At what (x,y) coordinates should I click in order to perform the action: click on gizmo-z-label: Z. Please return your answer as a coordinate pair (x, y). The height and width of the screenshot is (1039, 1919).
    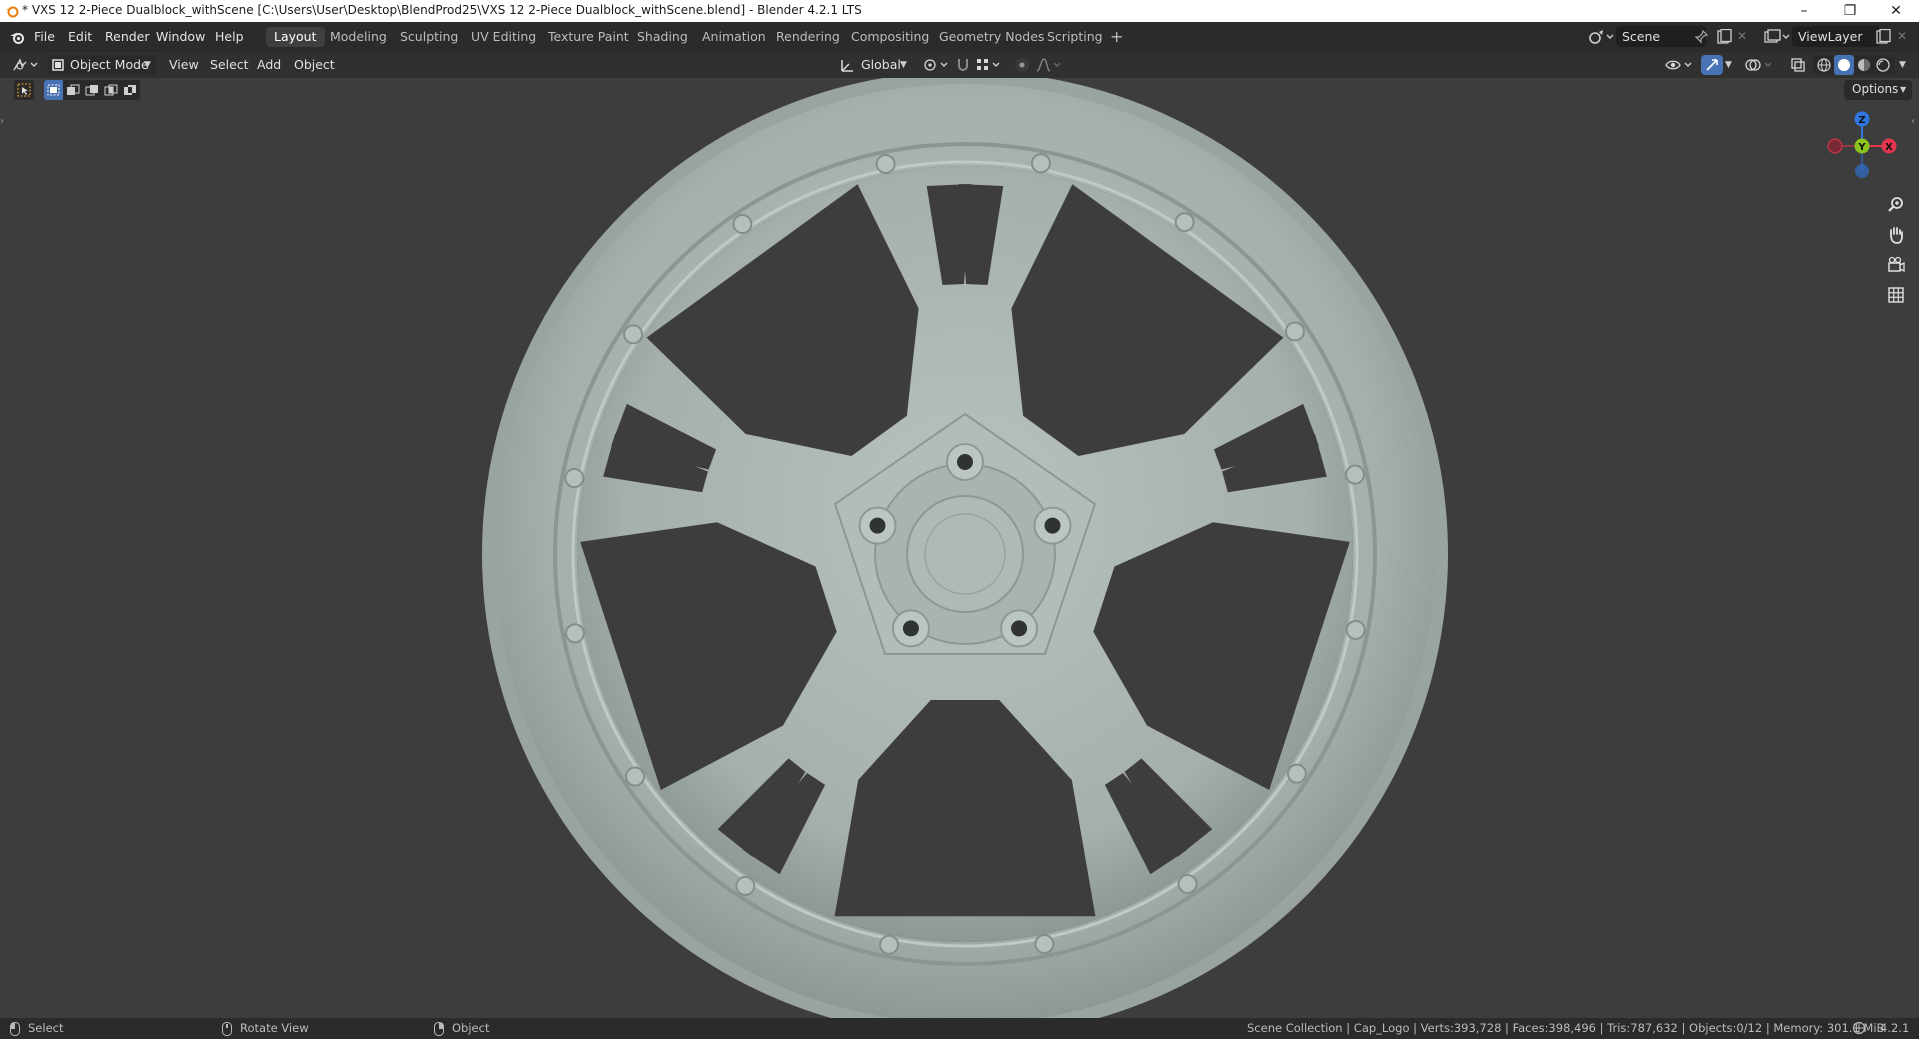
    Looking at the image, I should click on (1861, 120).